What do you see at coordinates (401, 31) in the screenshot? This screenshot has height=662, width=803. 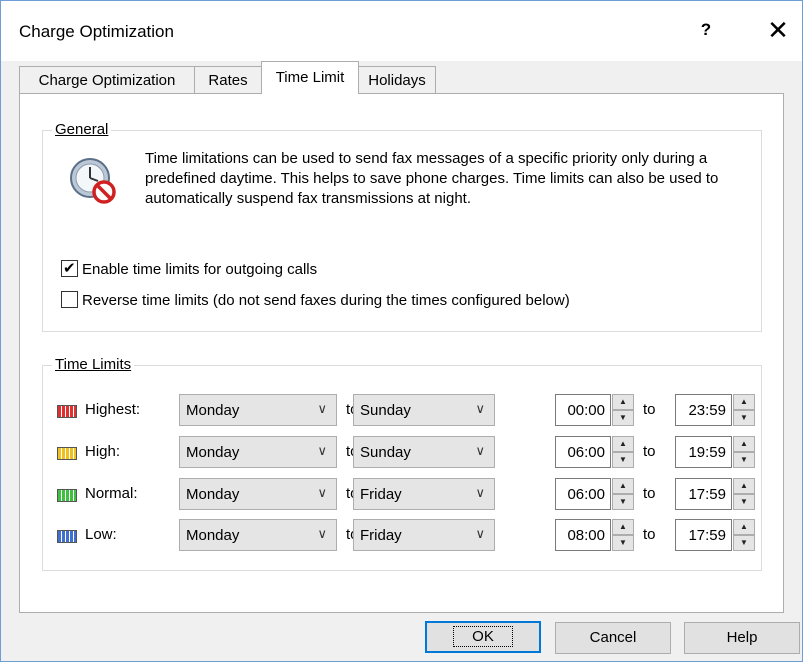 I see `title-bar: Charge Optimization ? ✕` at bounding box center [401, 31].